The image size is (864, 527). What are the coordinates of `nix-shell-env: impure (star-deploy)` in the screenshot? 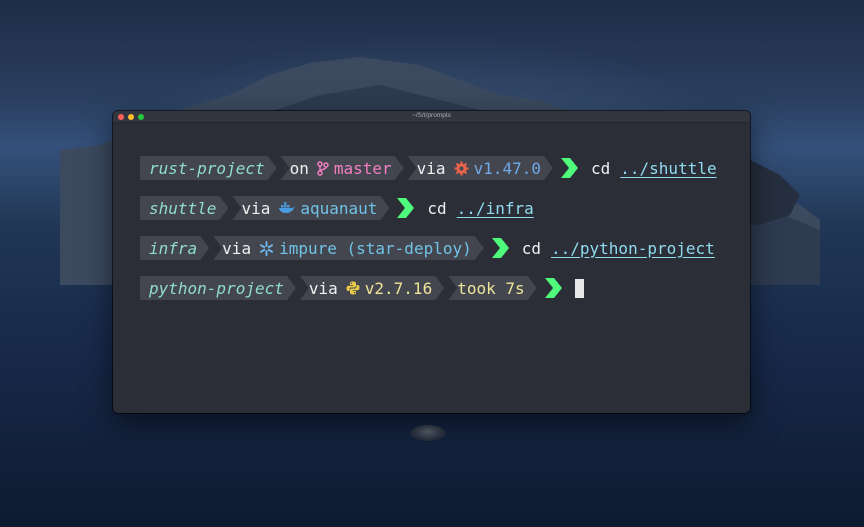 It's located at (375, 248).